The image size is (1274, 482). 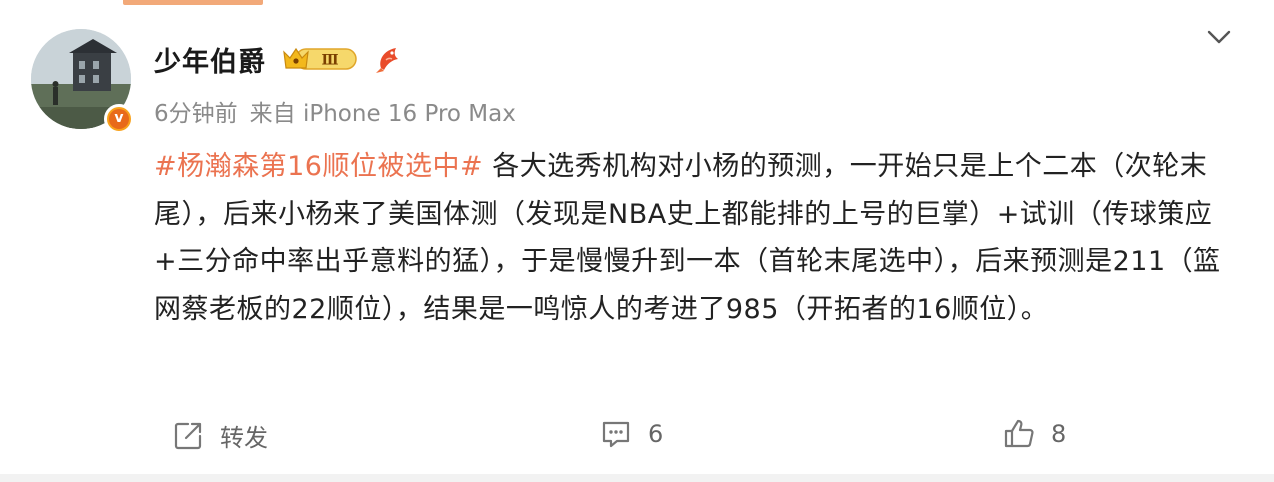 I want to click on post-meta: 6分钟前 来自 iPhone 16 Pro Max, so click(x=335, y=111).